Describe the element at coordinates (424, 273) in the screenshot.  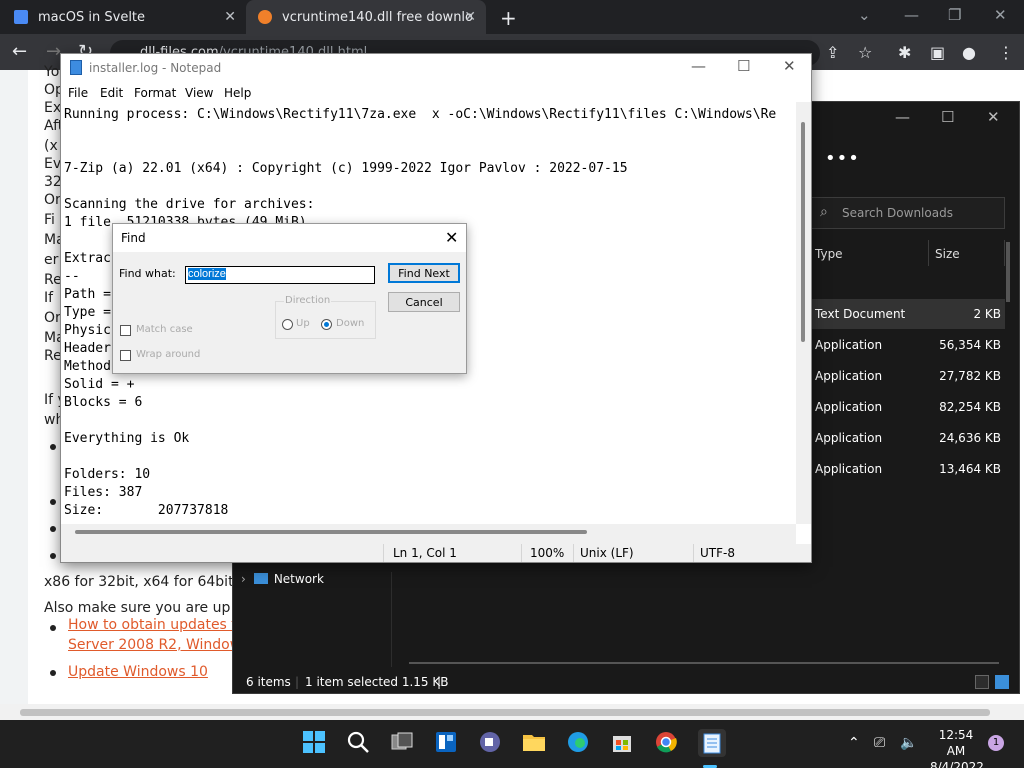
I see `find-next-button: Find Next` at that location.